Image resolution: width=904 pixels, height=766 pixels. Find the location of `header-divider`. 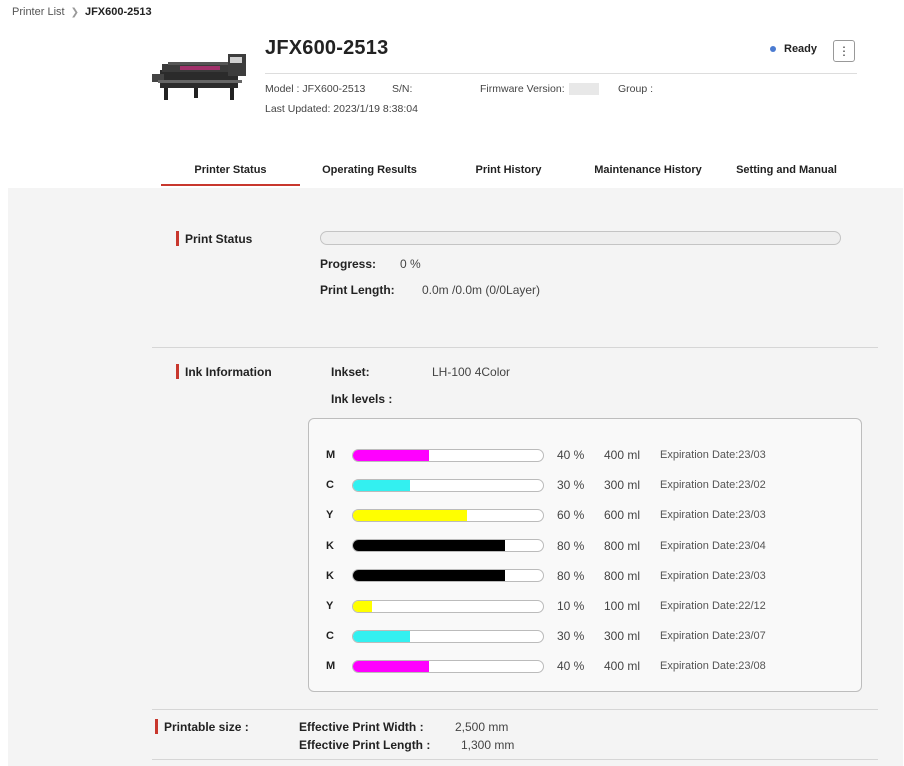

header-divider is located at coordinates (561, 73).